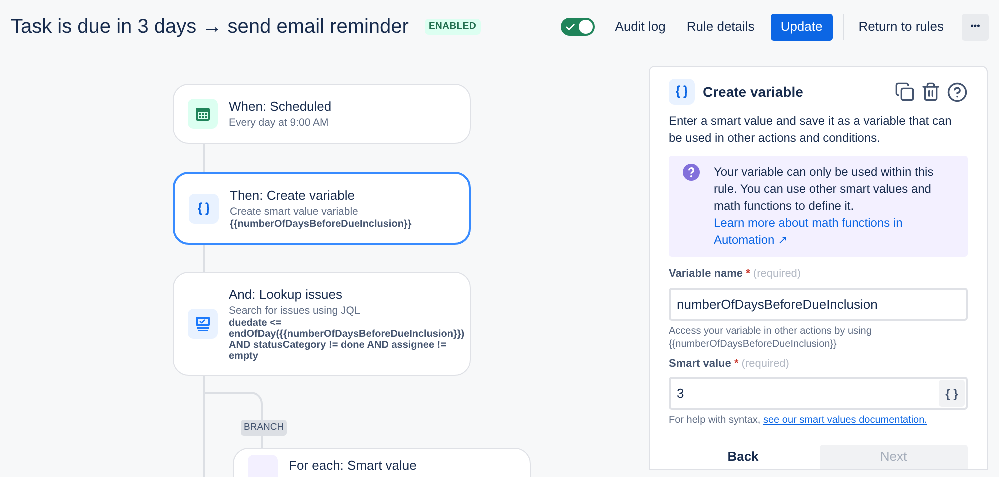  Describe the element at coordinates (721, 27) in the screenshot. I see `header-button: Rule details` at that location.